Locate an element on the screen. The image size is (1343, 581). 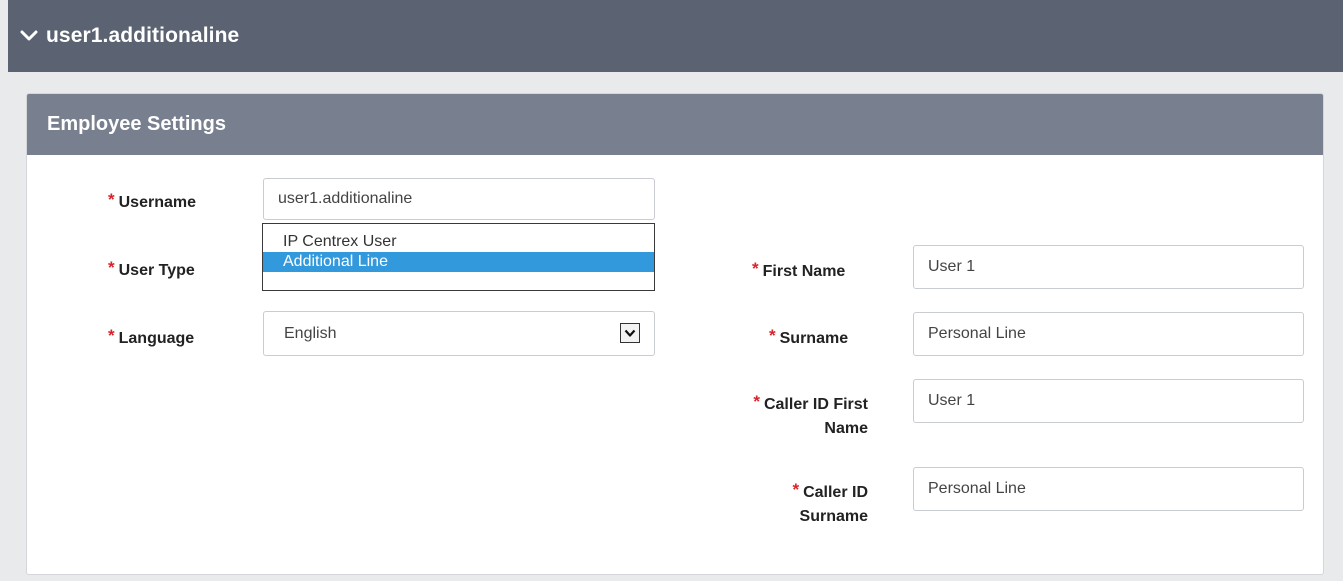
collapsible-header: user1.additionaline is located at coordinates (675, 36).